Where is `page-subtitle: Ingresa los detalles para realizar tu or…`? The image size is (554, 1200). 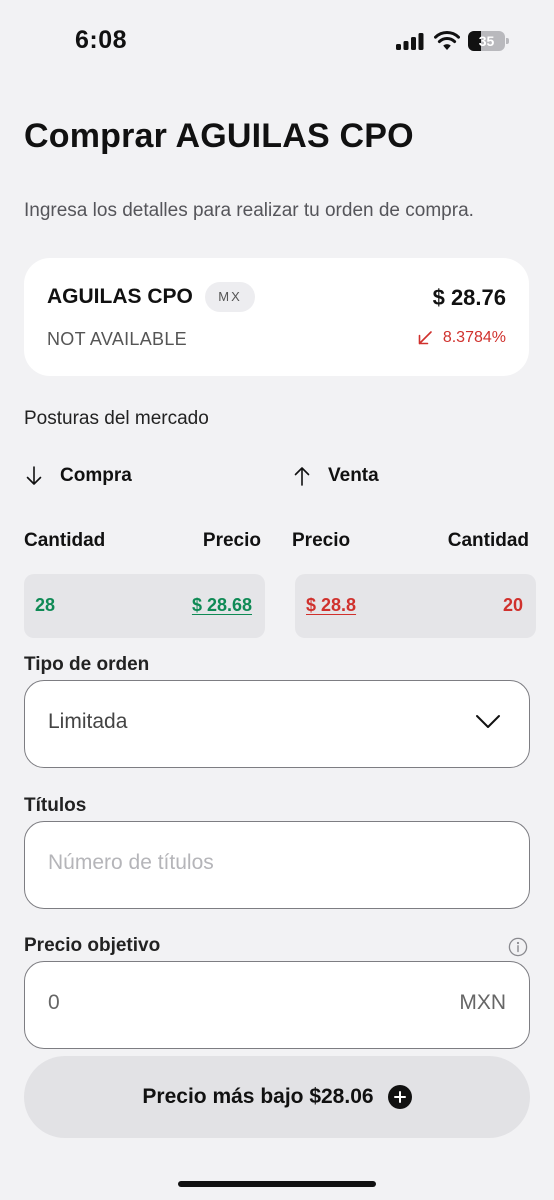
page-subtitle: Ingresa los detalles para realizar tu or… is located at coordinates (249, 210).